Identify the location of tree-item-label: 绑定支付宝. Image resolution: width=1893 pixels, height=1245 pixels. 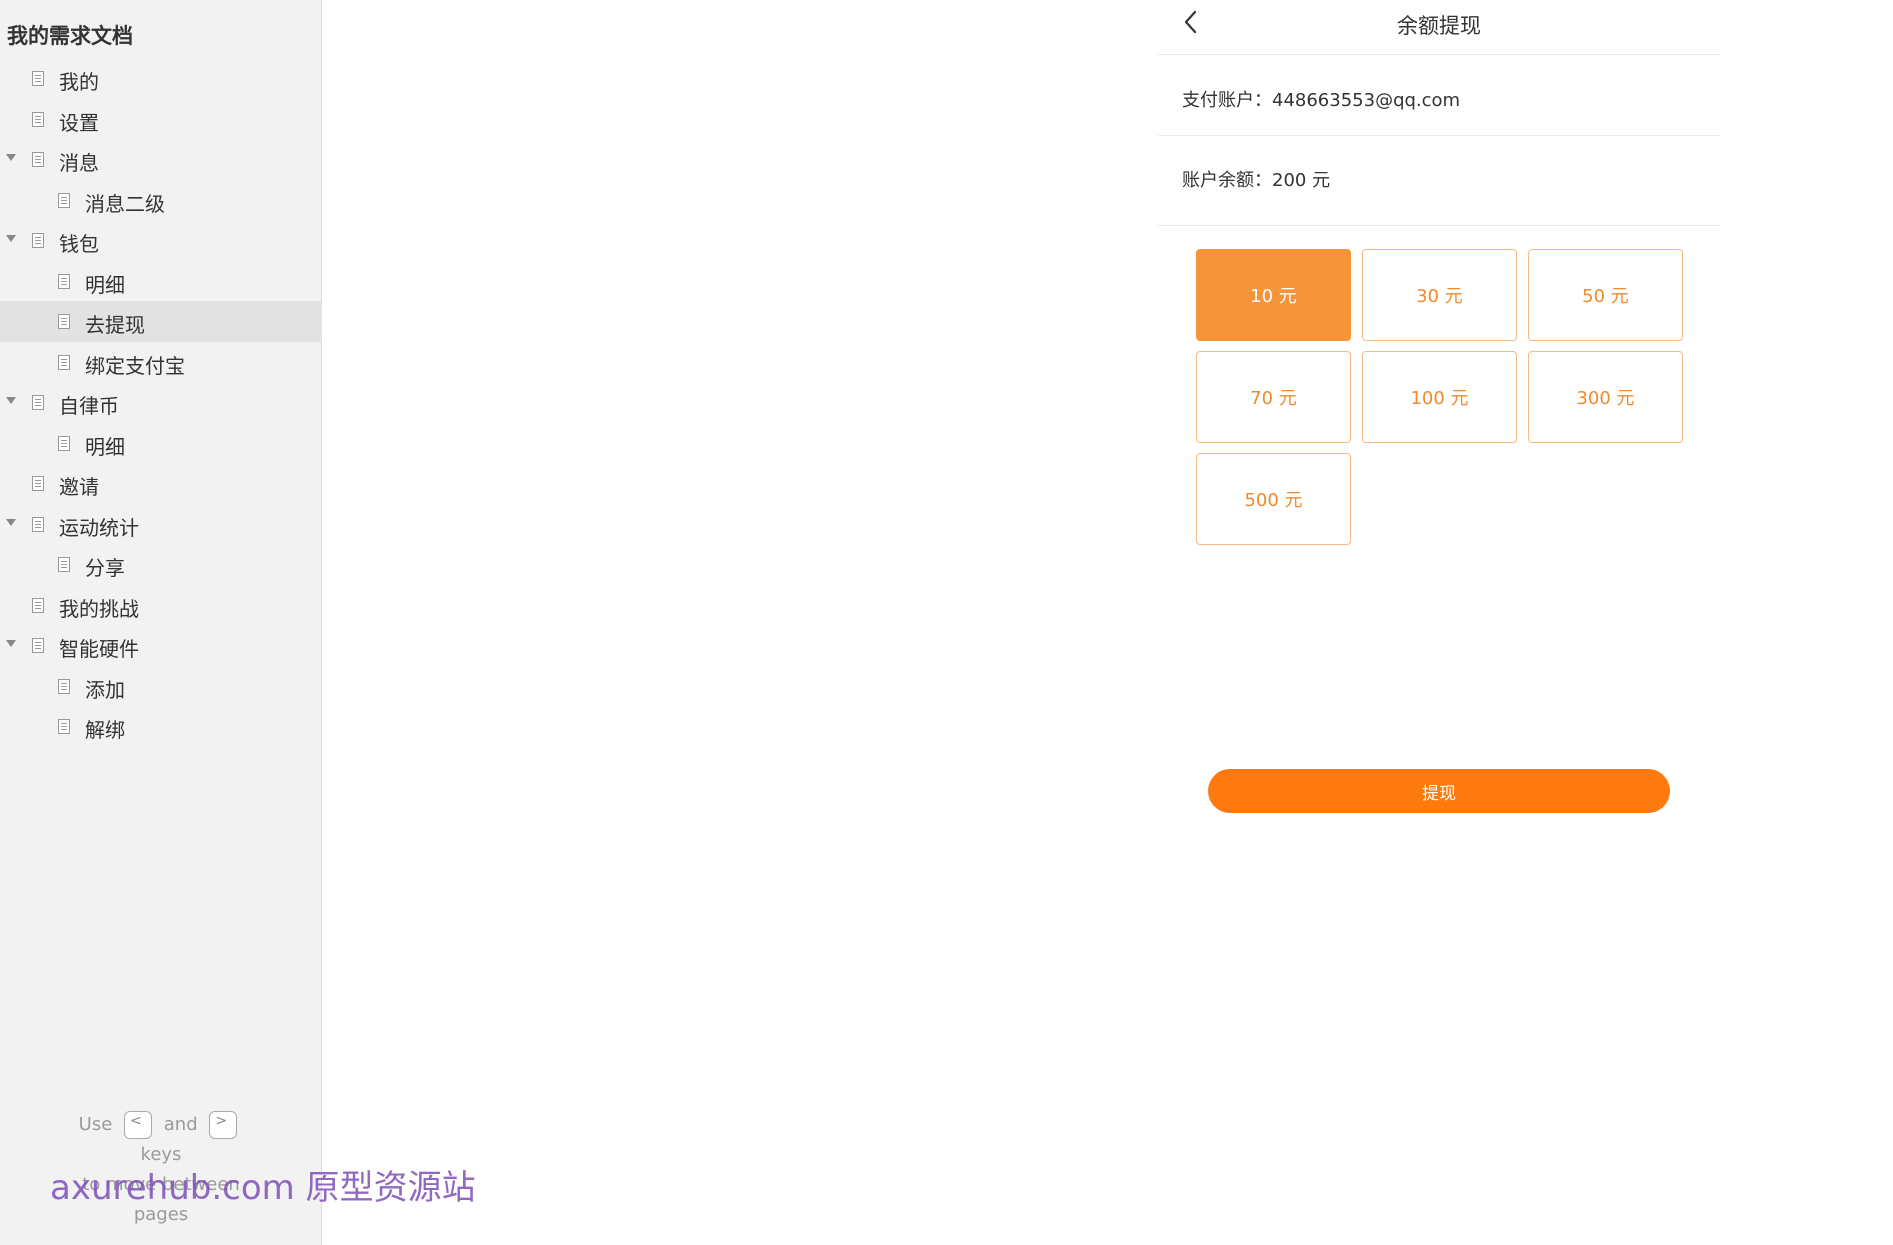
(135, 365).